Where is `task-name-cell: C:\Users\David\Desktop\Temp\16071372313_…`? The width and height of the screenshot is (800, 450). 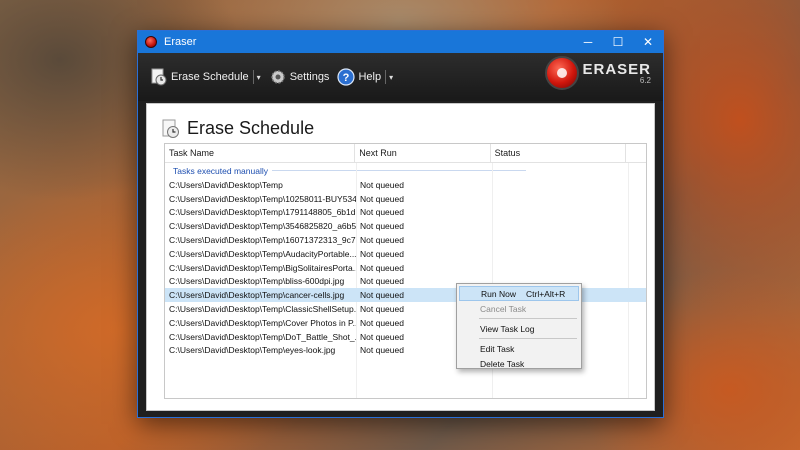
task-name-cell: C:\Users\David\Desktop\Temp\16071372313_… is located at coordinates (262, 240).